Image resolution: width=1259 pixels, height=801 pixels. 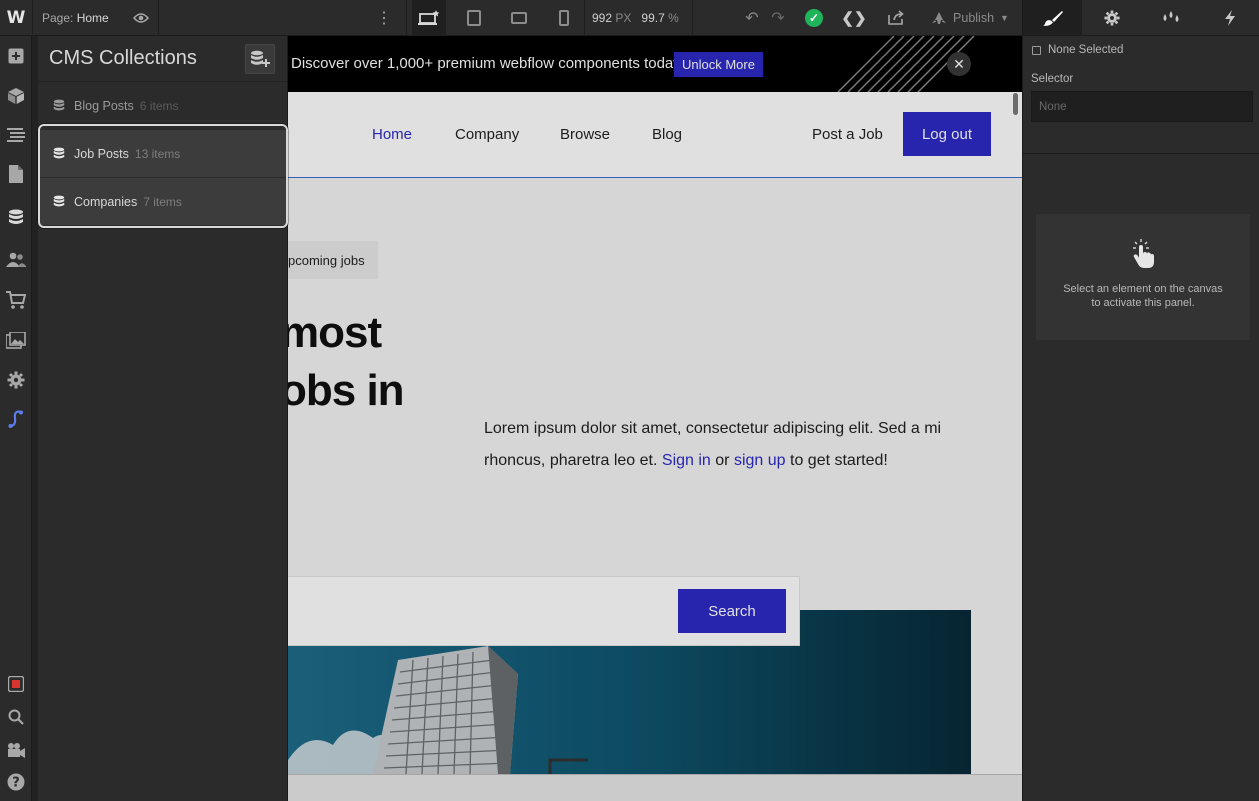 What do you see at coordinates (602, 18) in the screenshot?
I see `width-value: 992` at bounding box center [602, 18].